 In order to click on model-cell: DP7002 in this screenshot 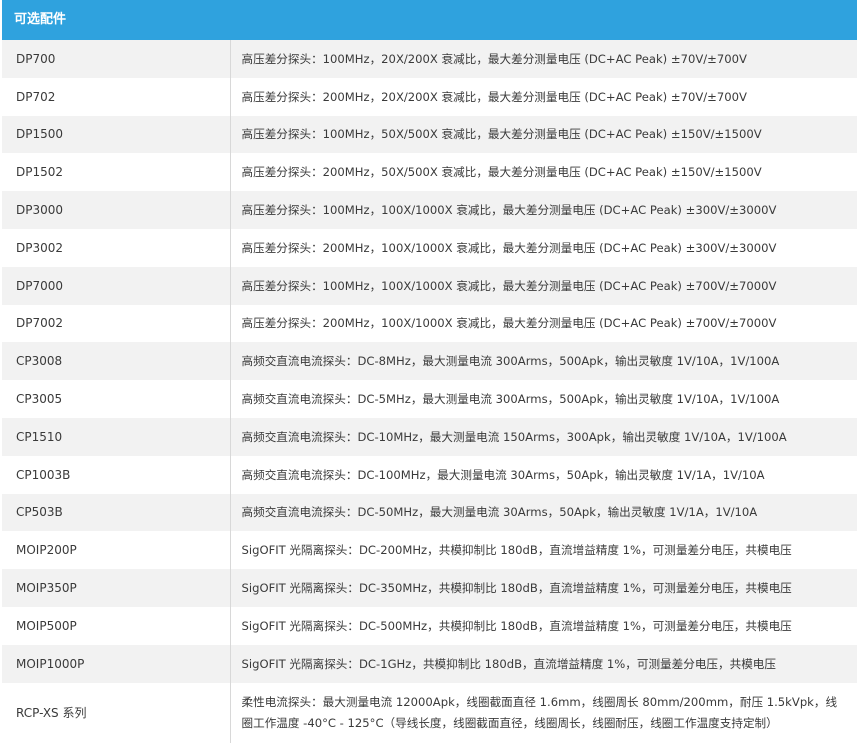, I will do `click(116, 323)`.